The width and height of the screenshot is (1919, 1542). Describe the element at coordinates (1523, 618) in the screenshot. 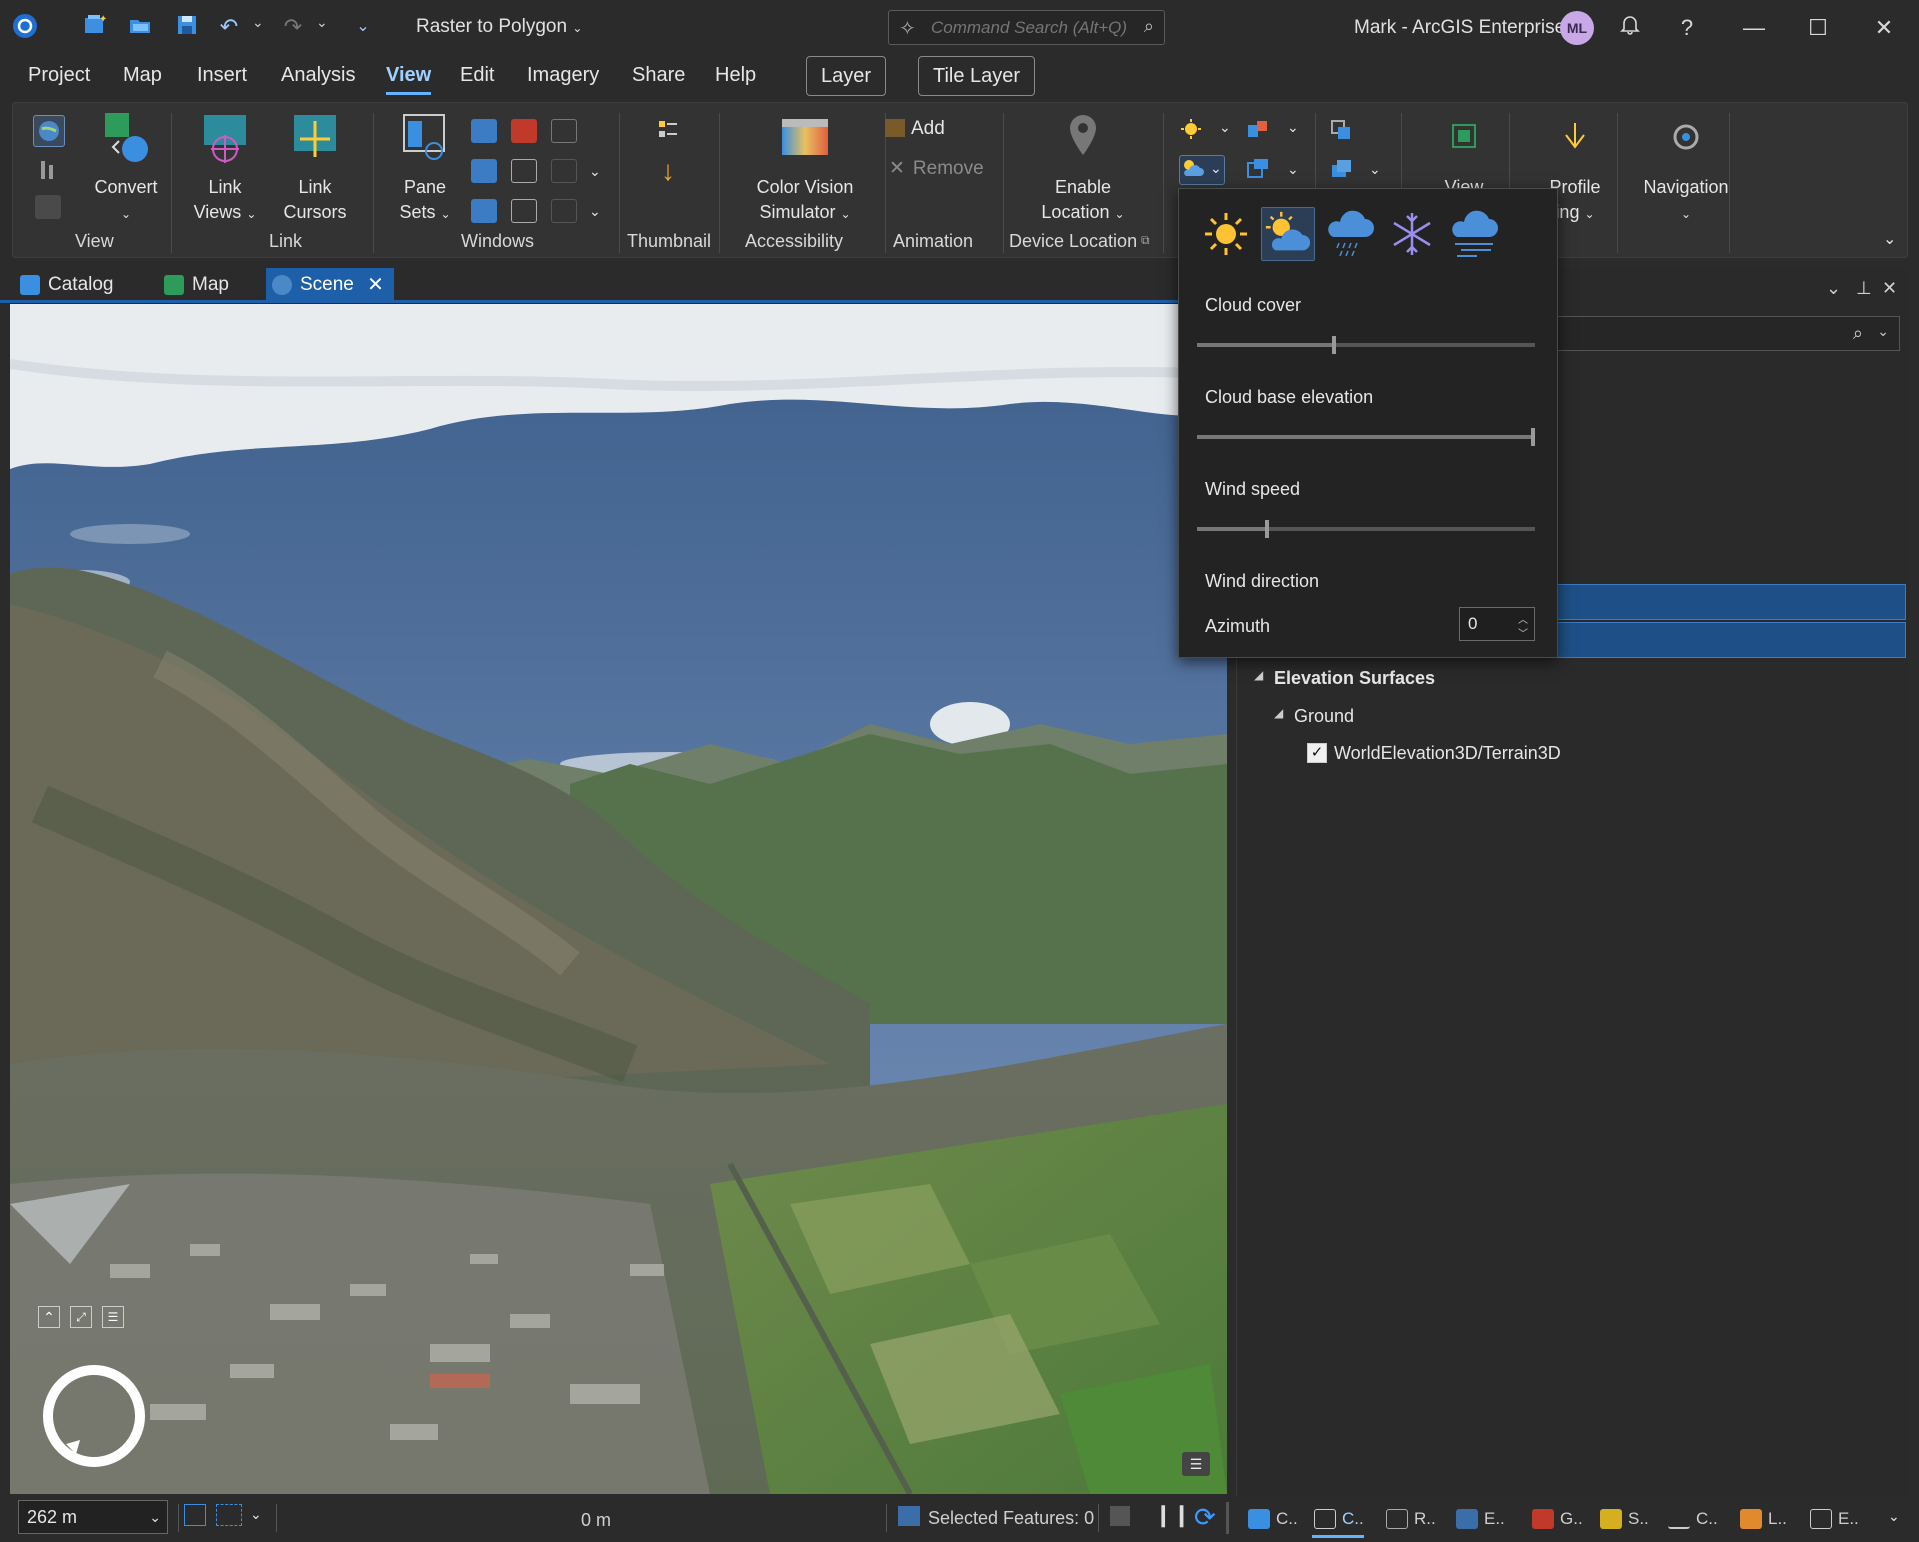

I see `increment-icon: ︿` at that location.